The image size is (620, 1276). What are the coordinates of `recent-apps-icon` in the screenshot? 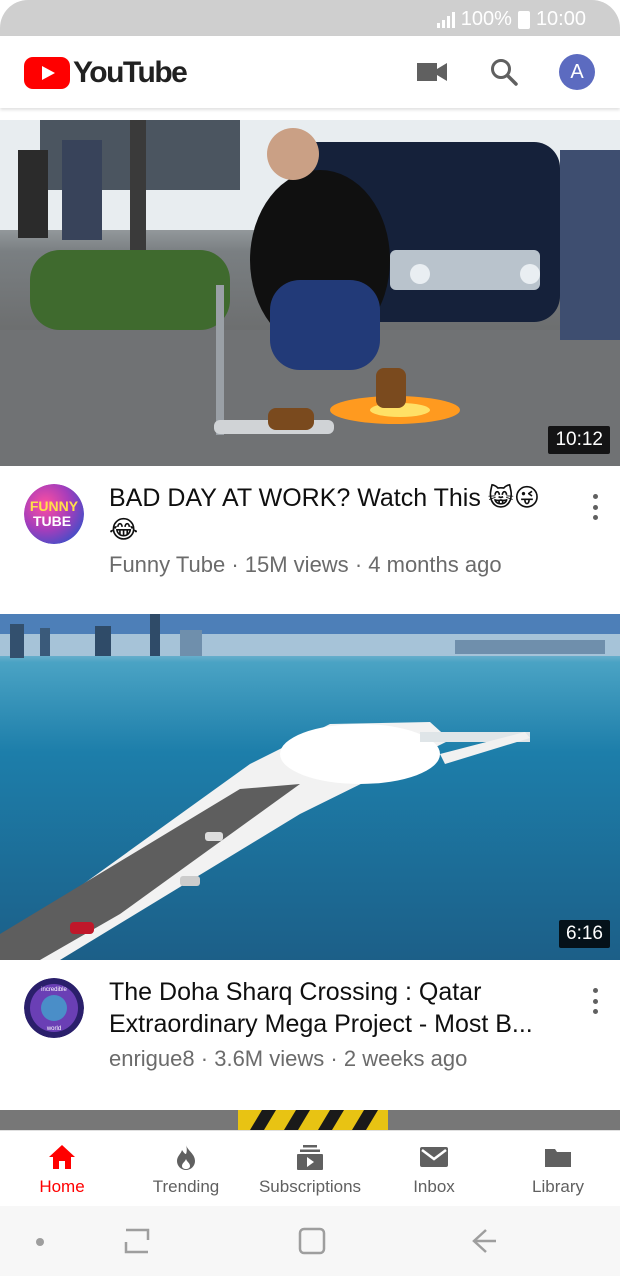 It's located at (137, 1241).